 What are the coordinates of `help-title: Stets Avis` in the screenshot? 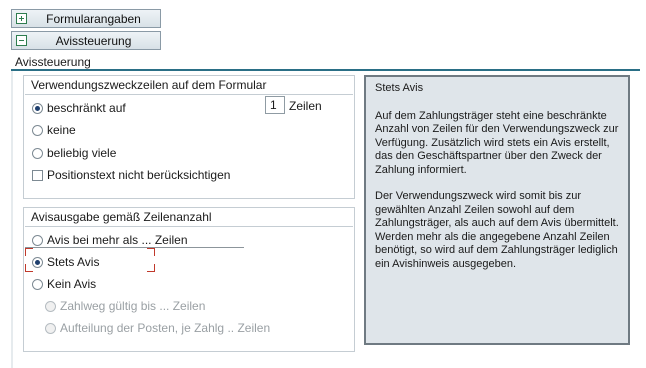 It's located at (399, 88).